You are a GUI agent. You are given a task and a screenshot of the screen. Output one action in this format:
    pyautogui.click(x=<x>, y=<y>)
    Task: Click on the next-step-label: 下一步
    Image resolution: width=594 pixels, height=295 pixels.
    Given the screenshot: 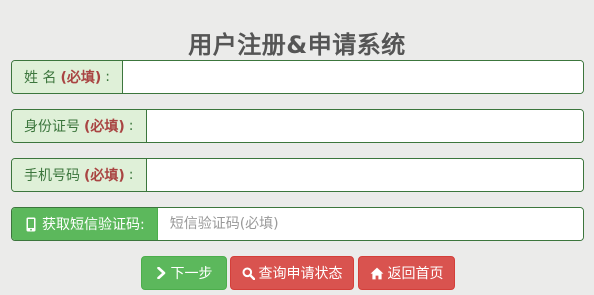 What is the action you would take?
    pyautogui.click(x=191, y=274)
    